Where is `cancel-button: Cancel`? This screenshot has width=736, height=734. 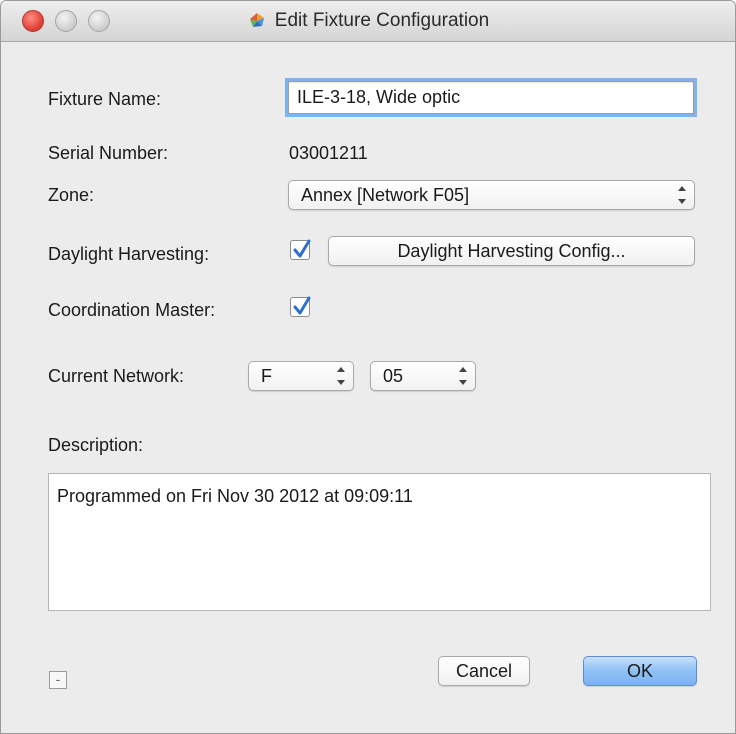
cancel-button: Cancel is located at coordinates (484, 671).